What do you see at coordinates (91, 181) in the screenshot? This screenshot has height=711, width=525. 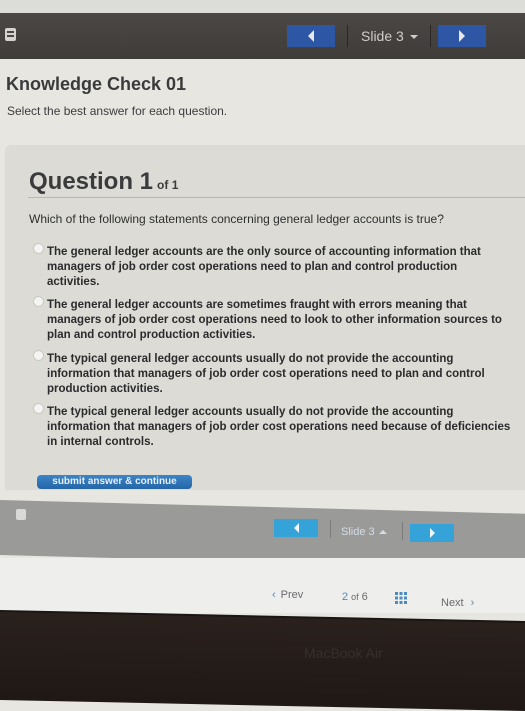 I see `question-number: Question 1` at bounding box center [91, 181].